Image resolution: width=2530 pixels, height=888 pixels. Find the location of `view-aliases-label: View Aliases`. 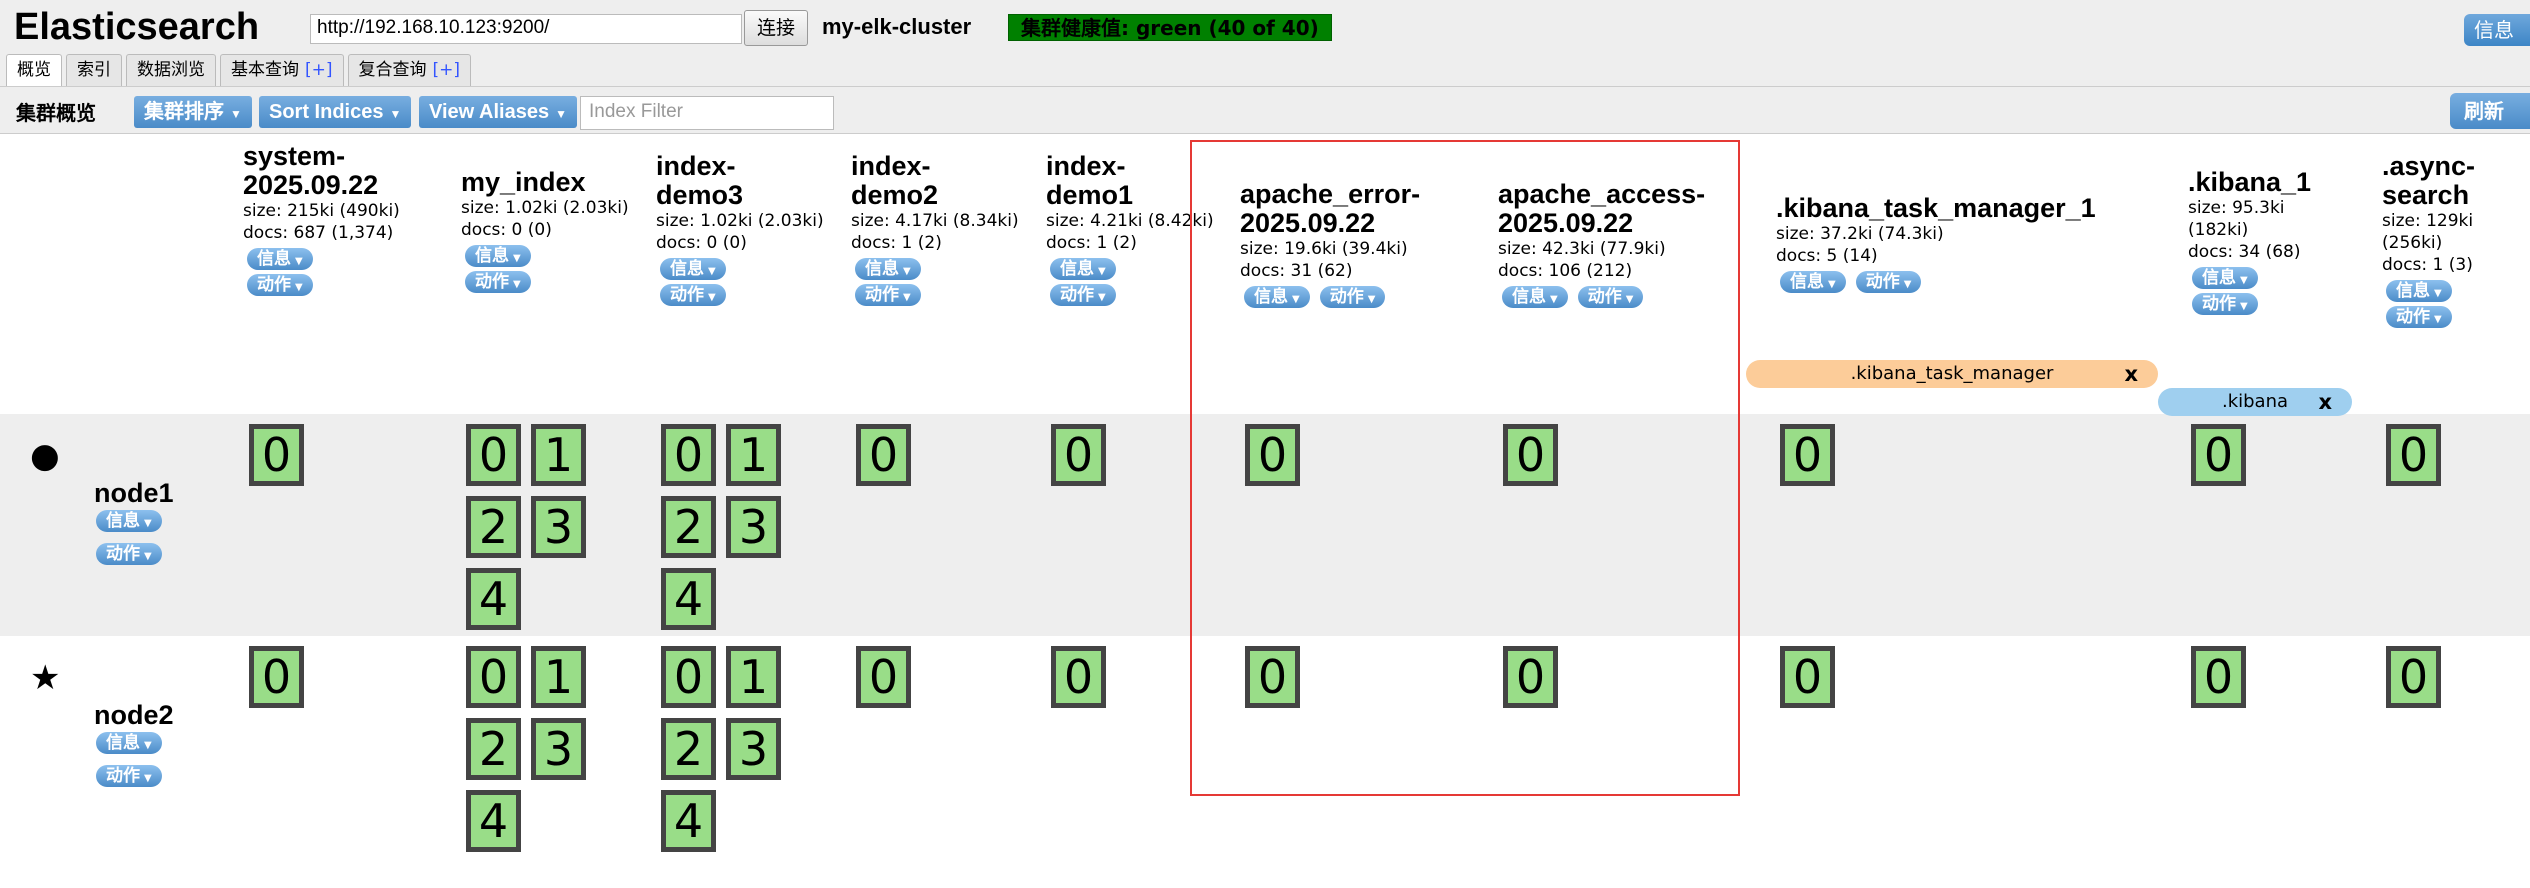

view-aliases-label: View Aliases is located at coordinates (489, 112).